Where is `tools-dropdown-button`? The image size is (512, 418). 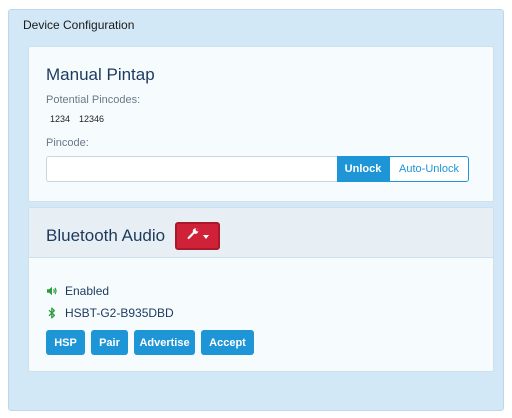 tools-dropdown-button is located at coordinates (197, 236).